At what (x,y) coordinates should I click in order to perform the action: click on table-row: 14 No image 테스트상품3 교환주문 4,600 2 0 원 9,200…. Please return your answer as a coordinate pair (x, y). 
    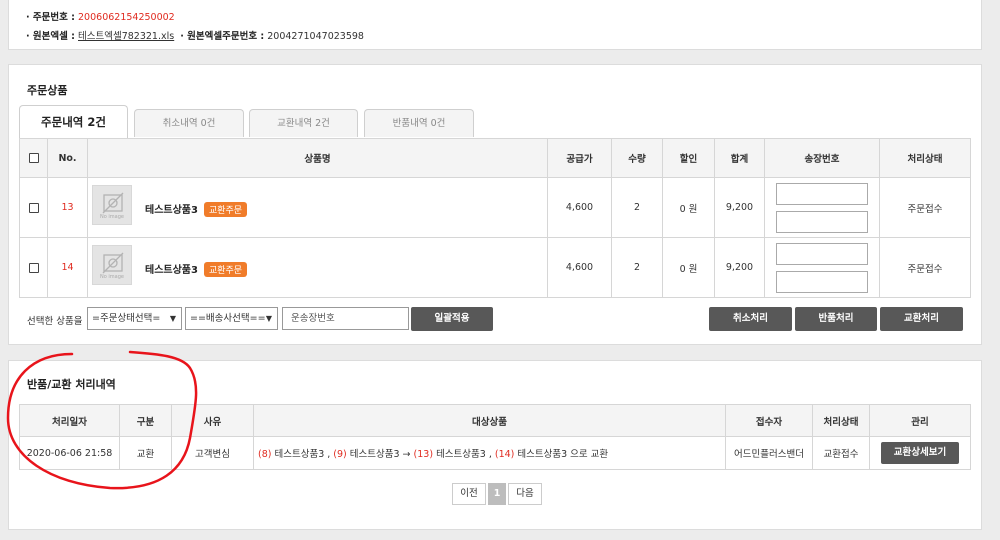
    Looking at the image, I should click on (495, 267).